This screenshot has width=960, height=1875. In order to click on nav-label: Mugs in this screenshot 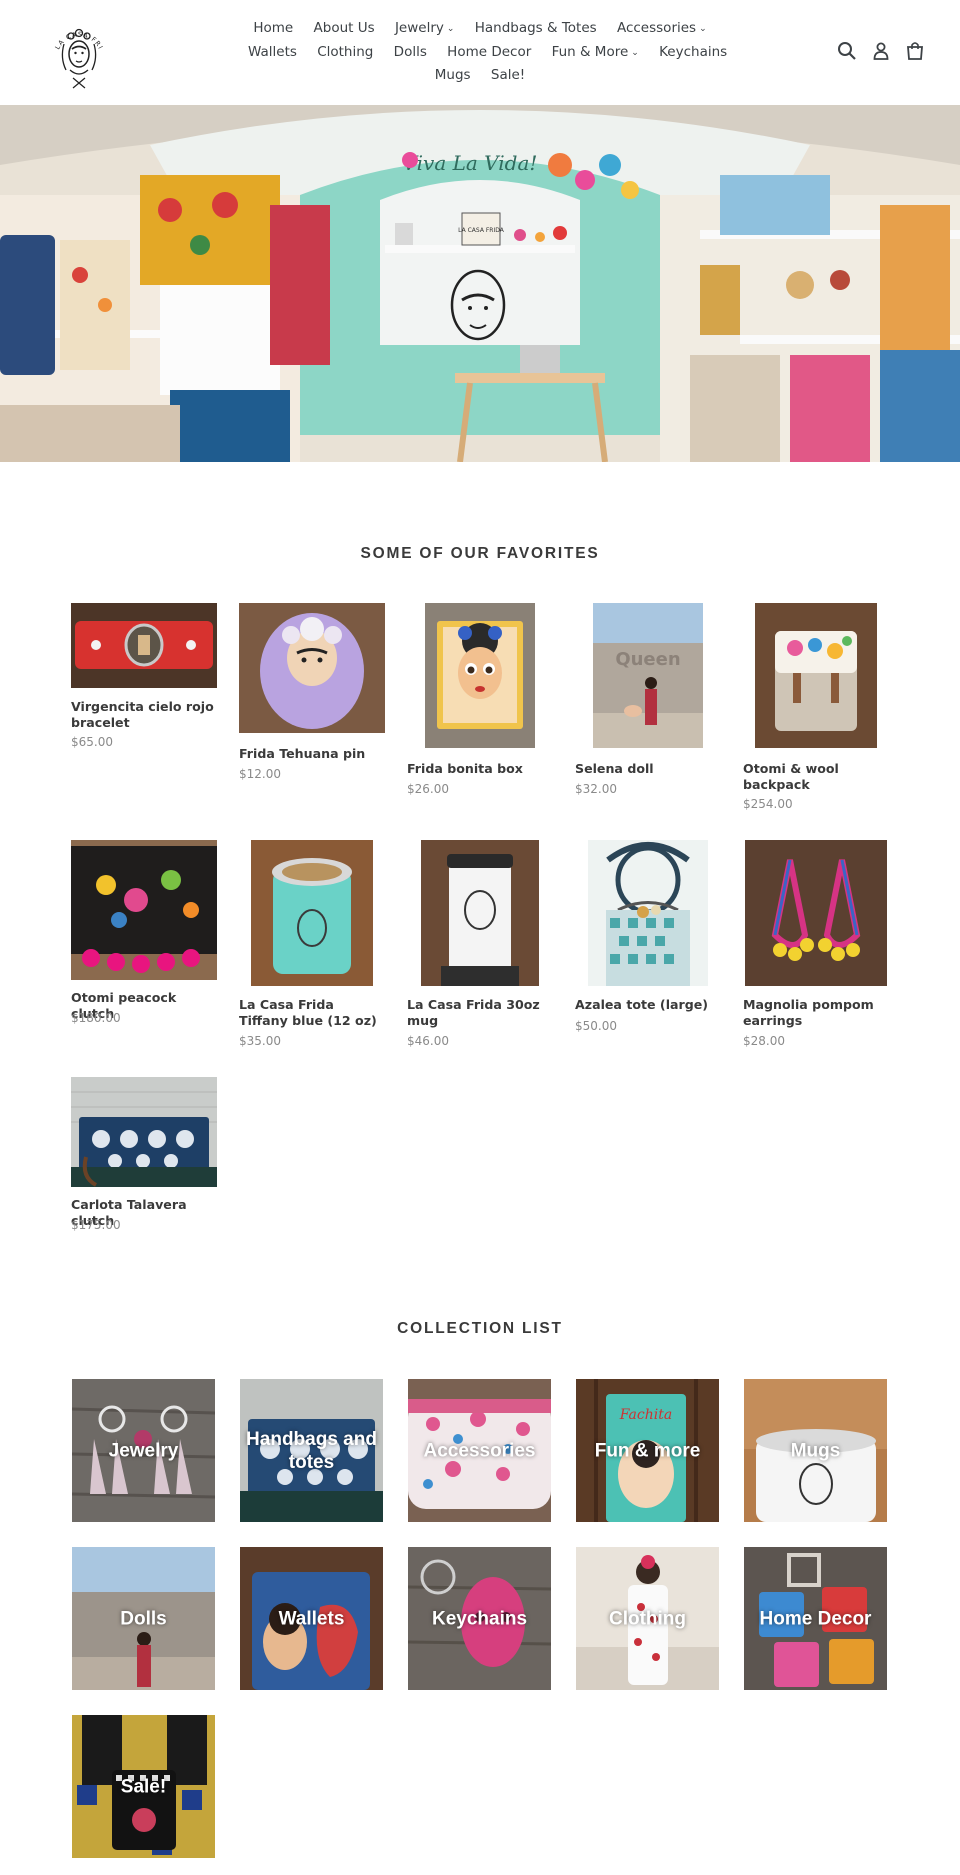, I will do `click(452, 75)`.